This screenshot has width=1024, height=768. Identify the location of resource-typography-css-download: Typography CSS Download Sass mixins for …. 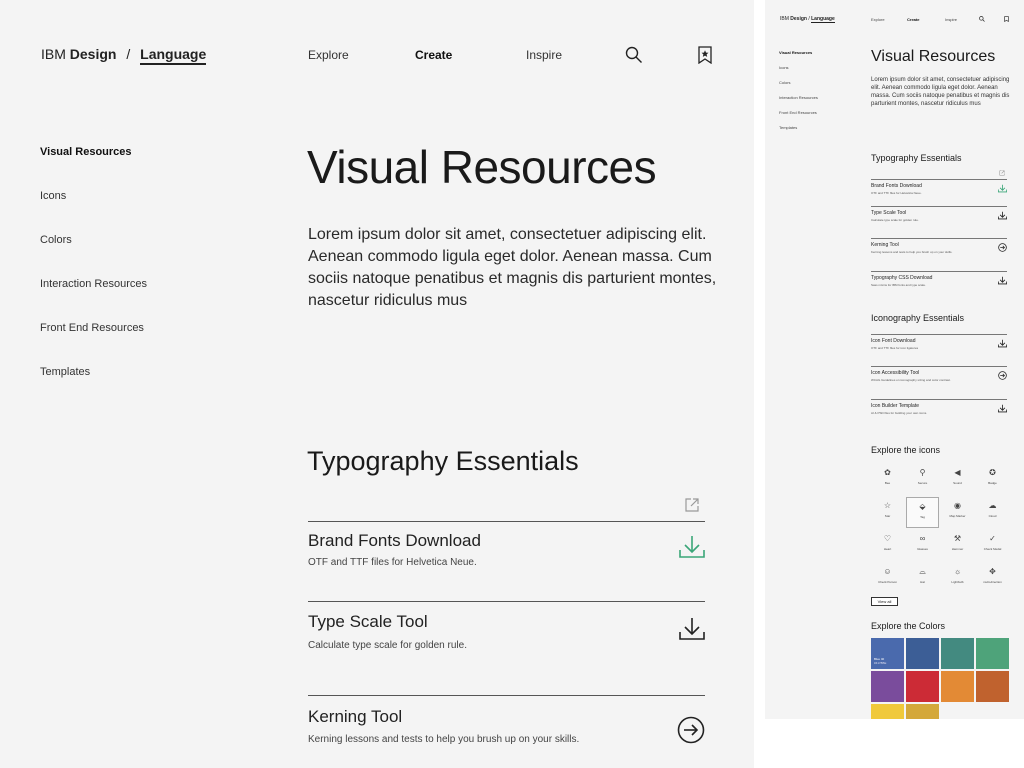
(939, 284).